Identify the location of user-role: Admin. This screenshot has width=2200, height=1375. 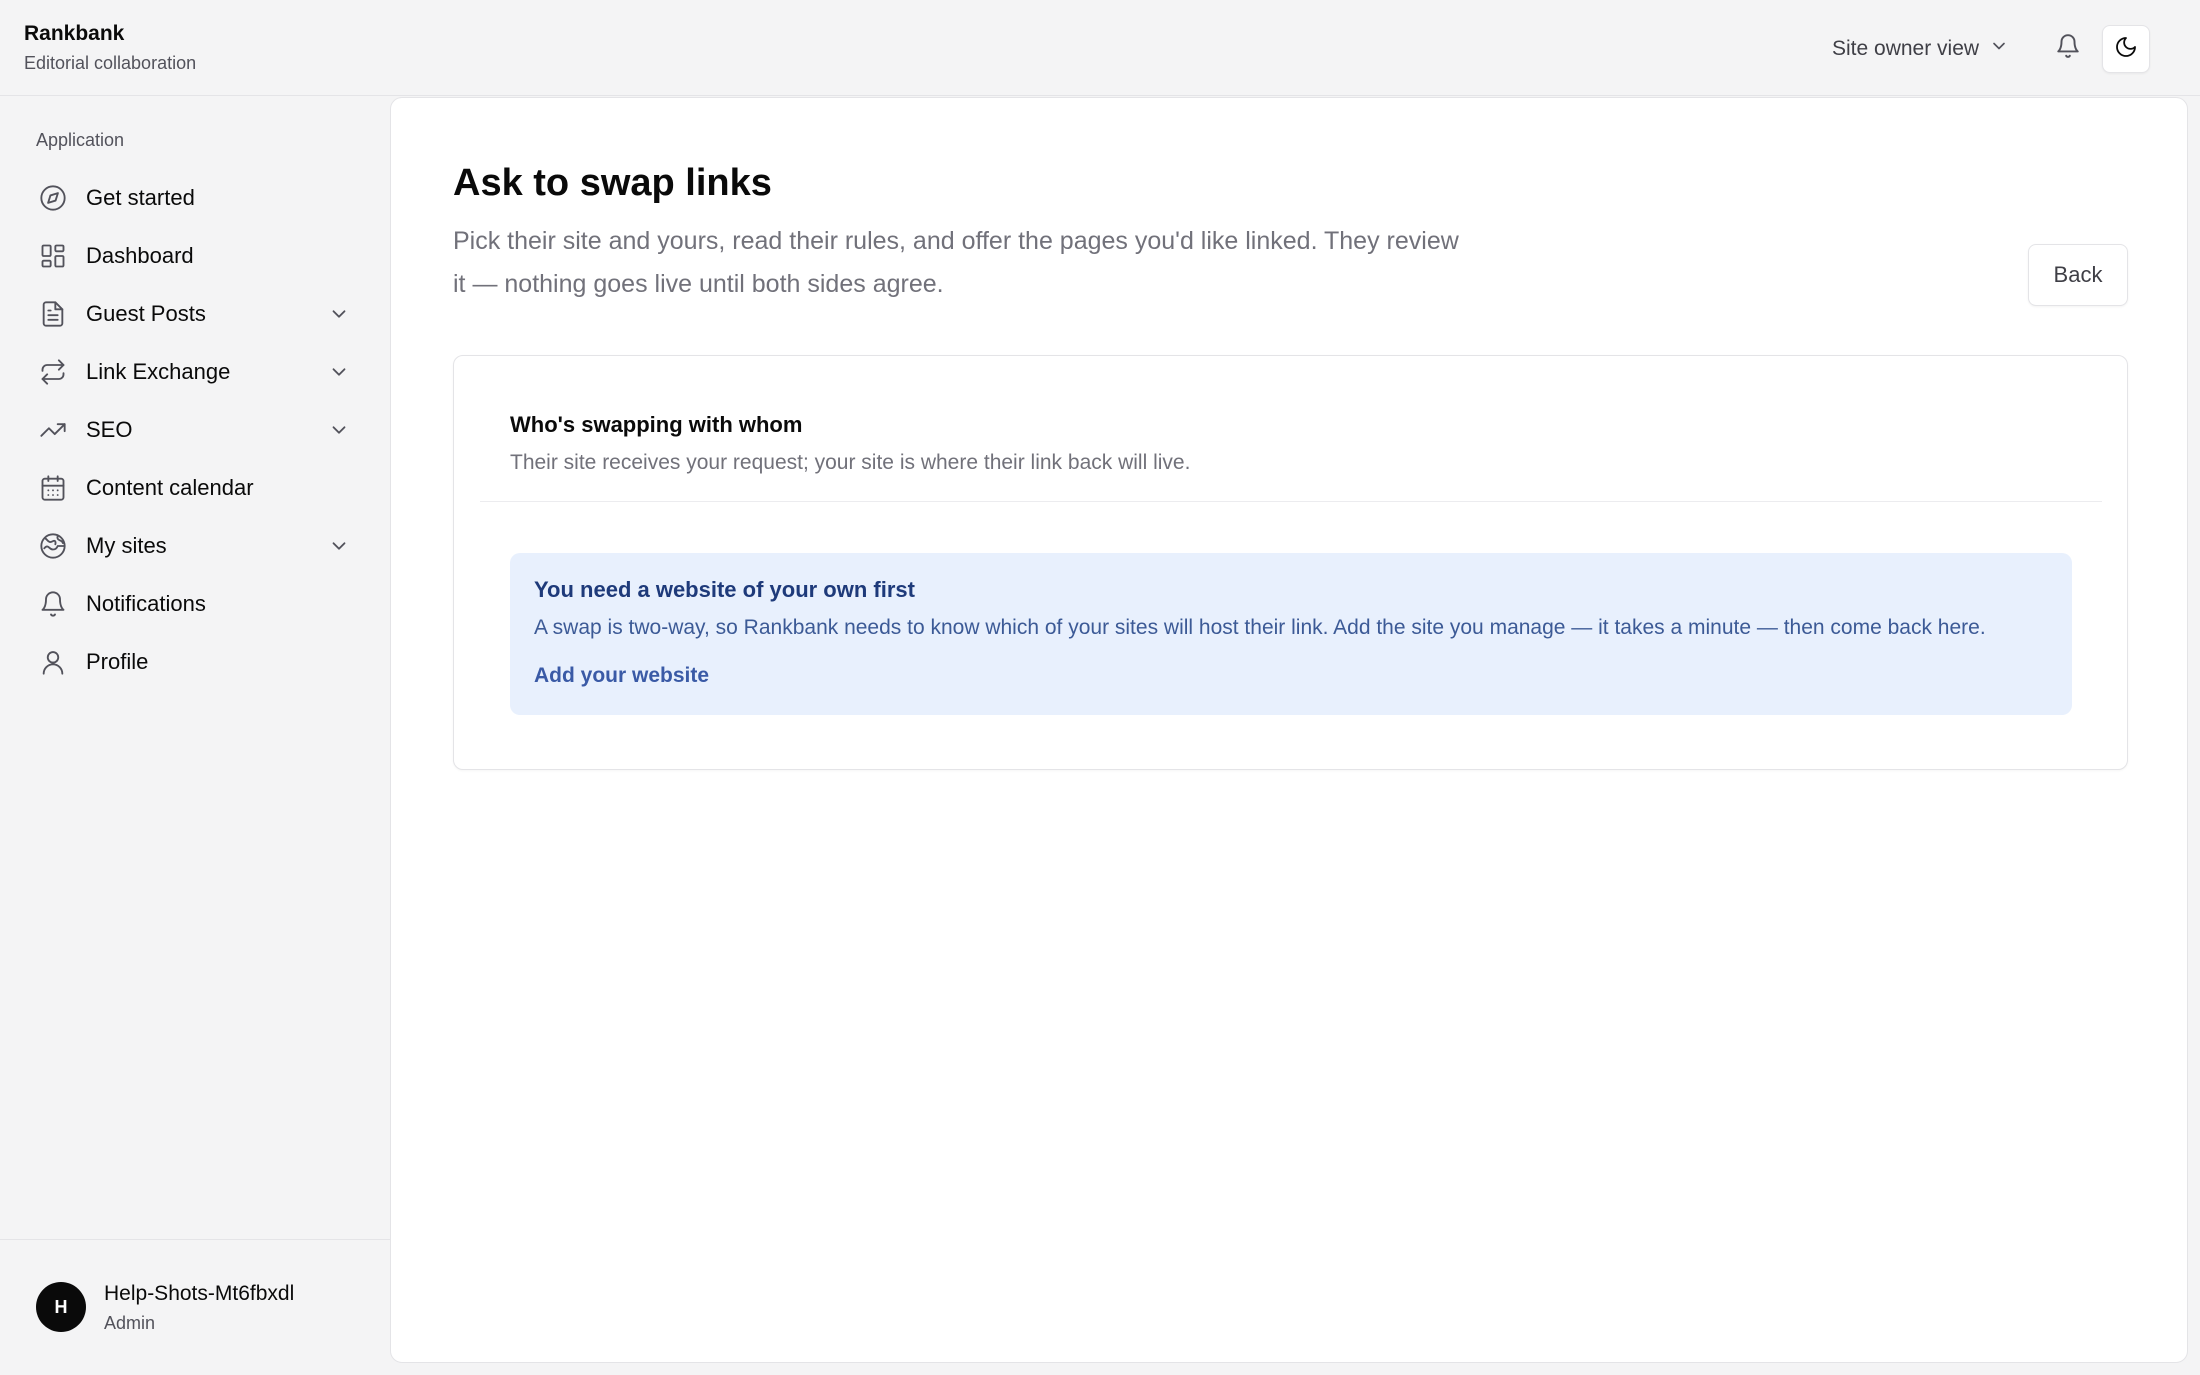
(130, 1323).